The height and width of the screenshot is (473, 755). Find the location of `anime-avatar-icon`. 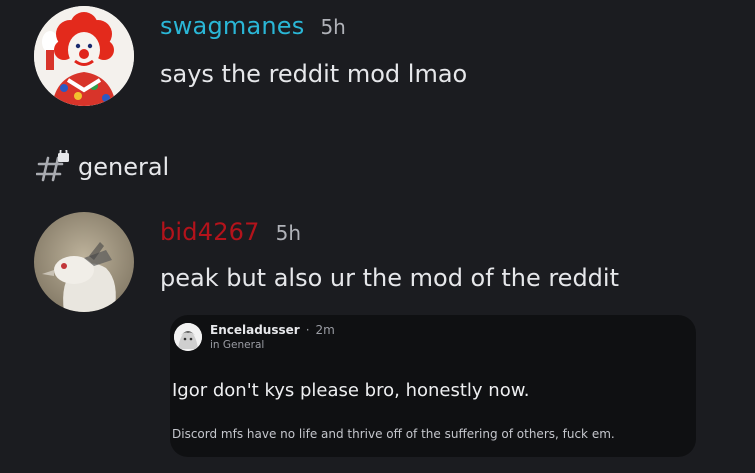

anime-avatar-icon is located at coordinates (188, 337).